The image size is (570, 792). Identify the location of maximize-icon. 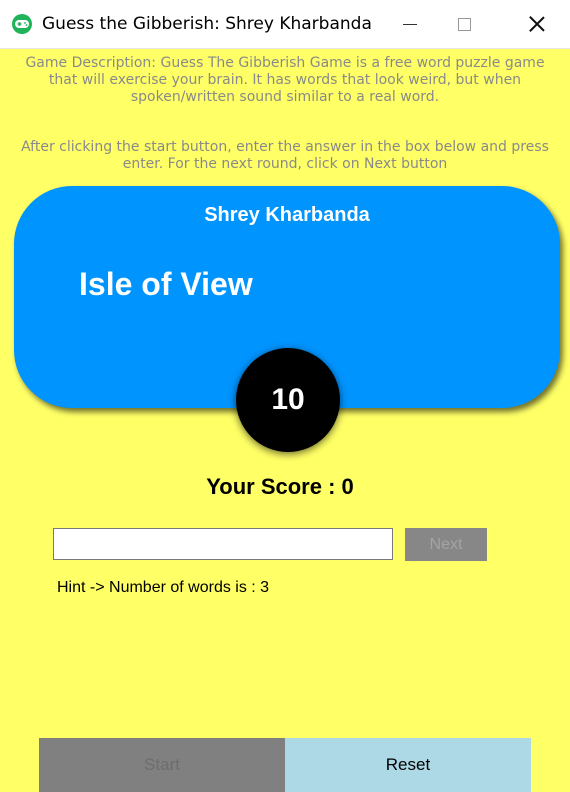
(464, 24).